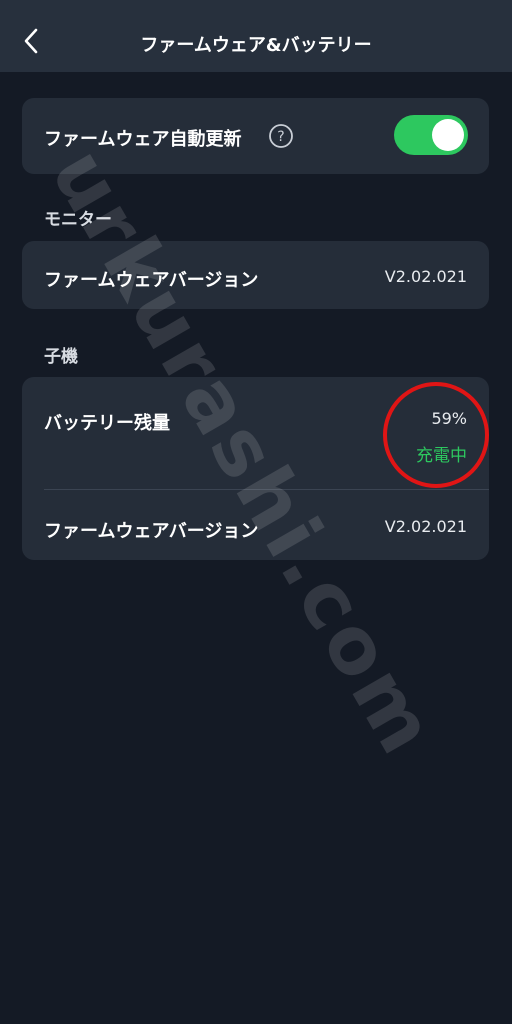 This screenshot has height=1024, width=512. What do you see at coordinates (425, 526) in the screenshot?
I see `child-firmware-value: V2.02.021` at bounding box center [425, 526].